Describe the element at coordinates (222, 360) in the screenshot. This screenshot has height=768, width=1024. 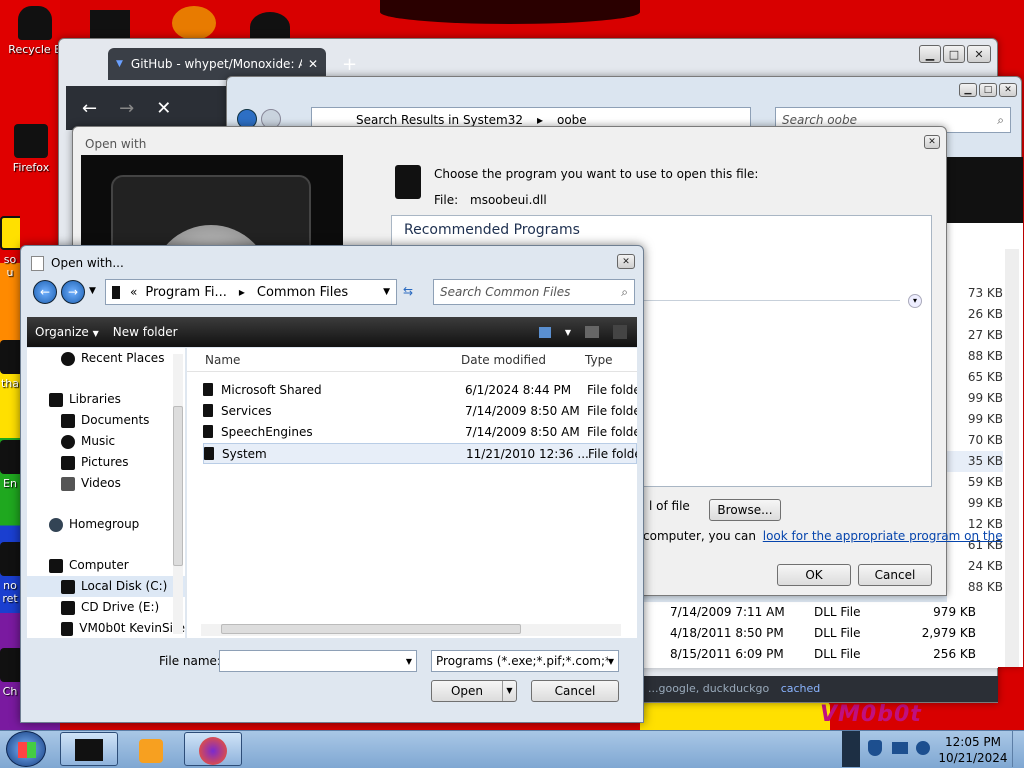
I see `column-name: Name` at that location.